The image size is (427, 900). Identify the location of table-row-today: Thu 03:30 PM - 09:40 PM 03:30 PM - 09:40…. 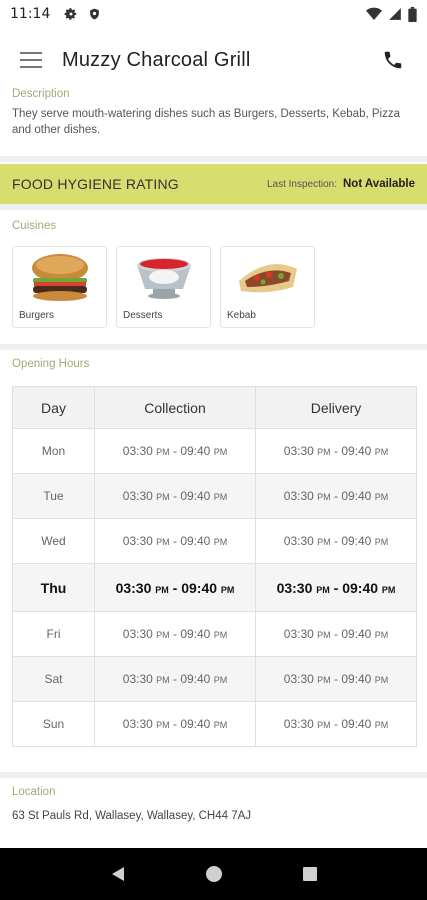
(214, 587).